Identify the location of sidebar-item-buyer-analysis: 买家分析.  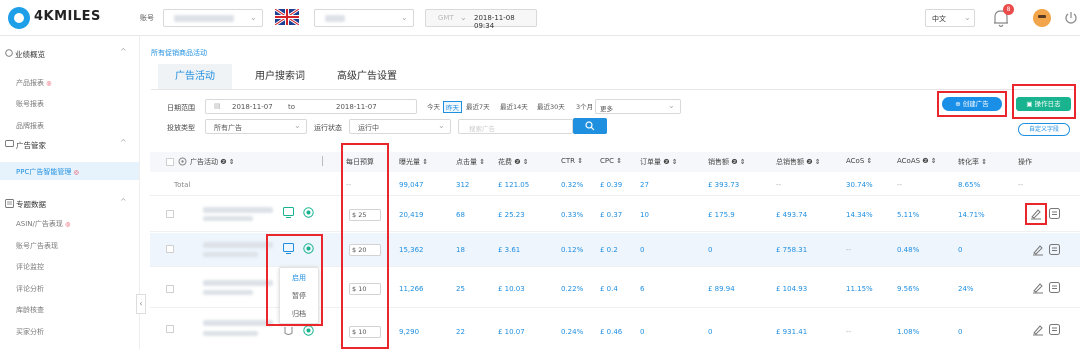
(30, 332).